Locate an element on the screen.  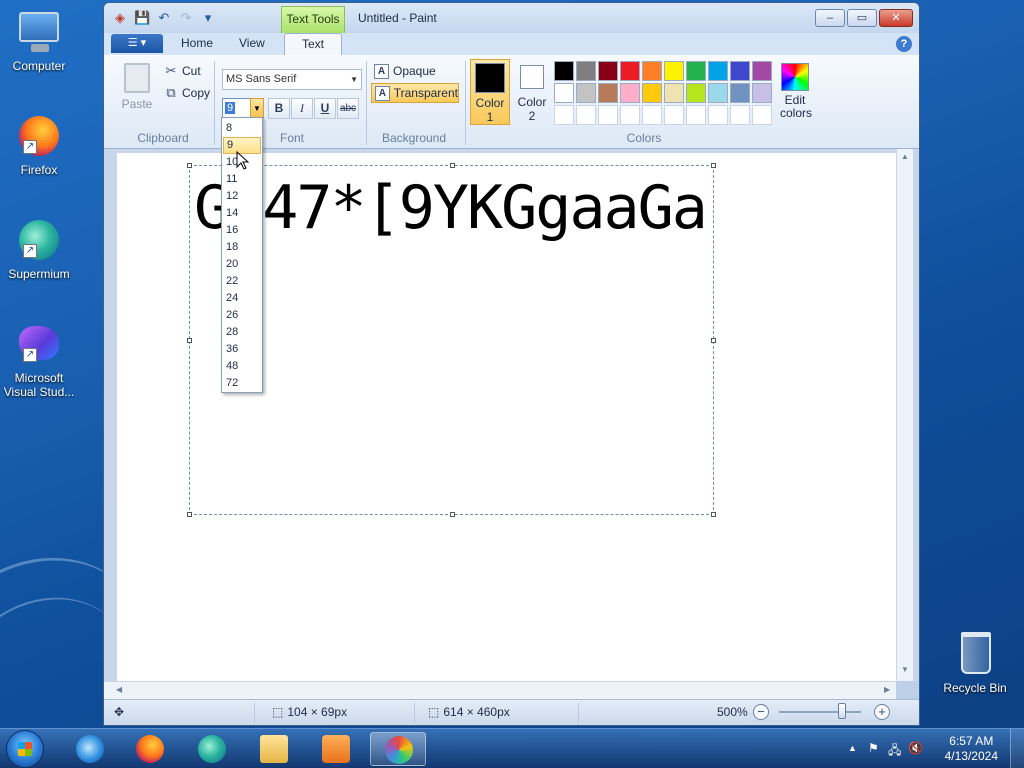
font-size-option: 16 is located at coordinates (242, 230).